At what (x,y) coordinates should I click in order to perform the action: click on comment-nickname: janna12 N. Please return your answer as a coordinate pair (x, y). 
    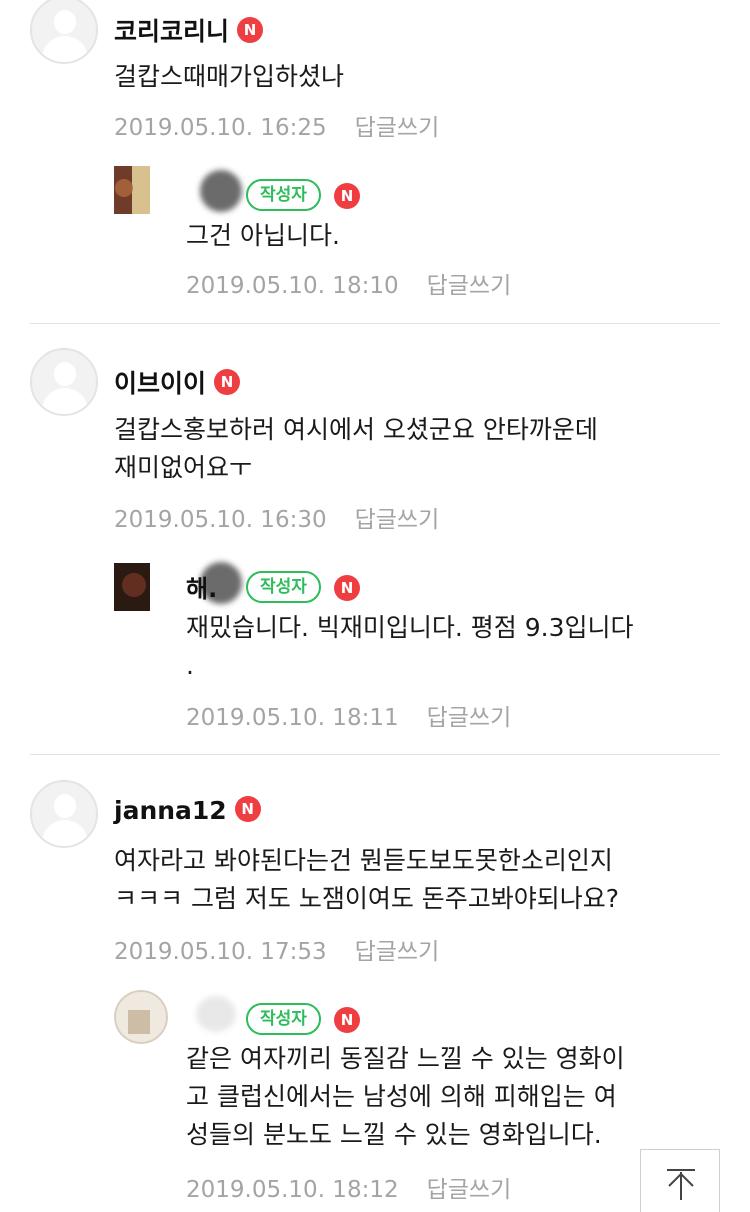
    Looking at the image, I should click on (187, 810).